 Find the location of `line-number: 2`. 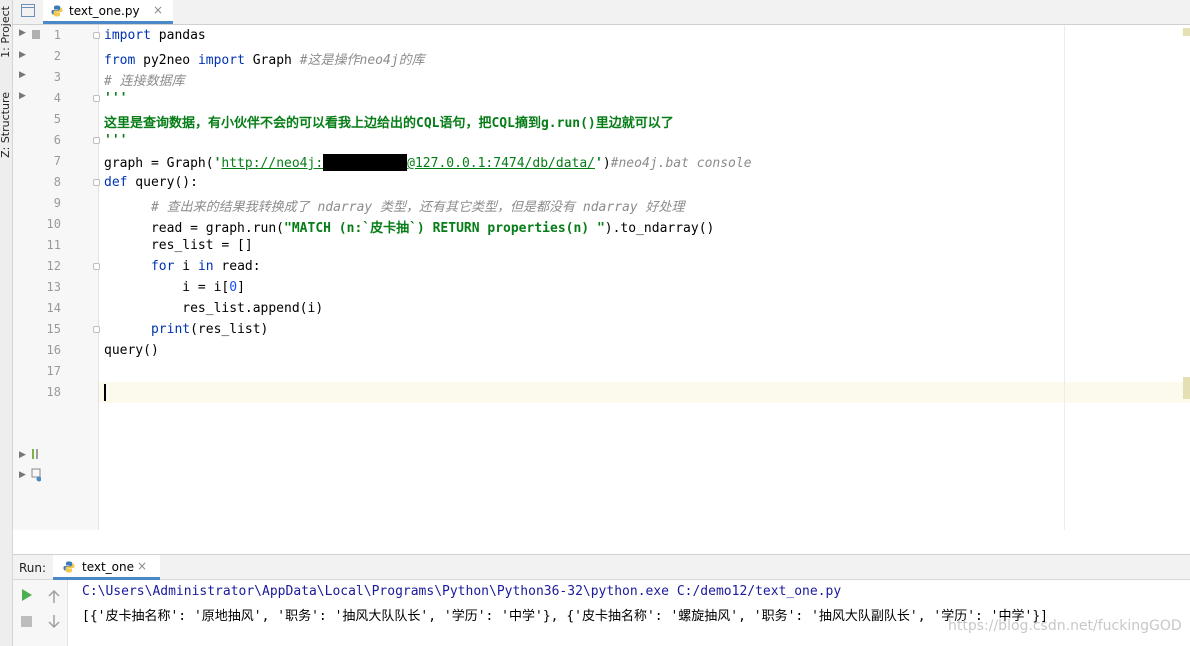

line-number: 2 is located at coordinates (57, 56).